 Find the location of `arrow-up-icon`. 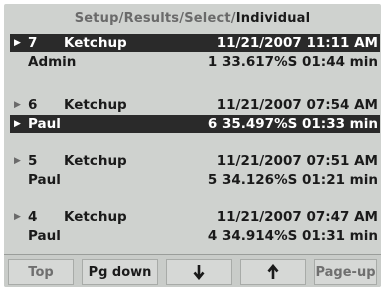

arrow-up-icon is located at coordinates (273, 271).